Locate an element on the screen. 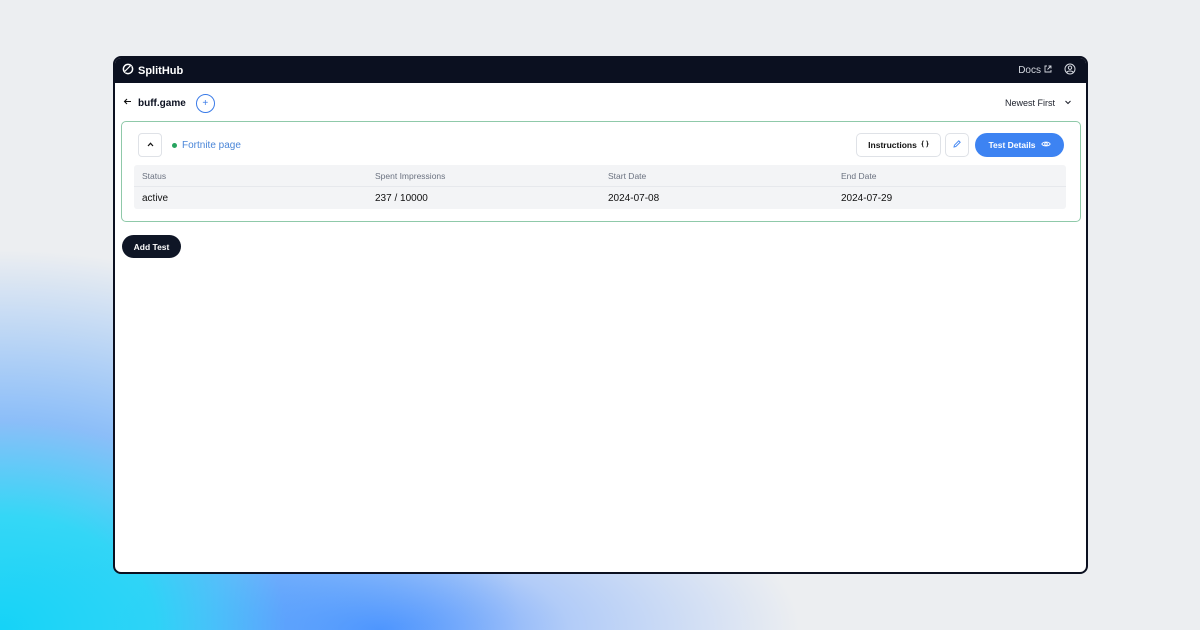 Image resolution: width=1200 pixels, height=630 pixels. top-nav-bar: SplitHub Docs is located at coordinates (600, 70).